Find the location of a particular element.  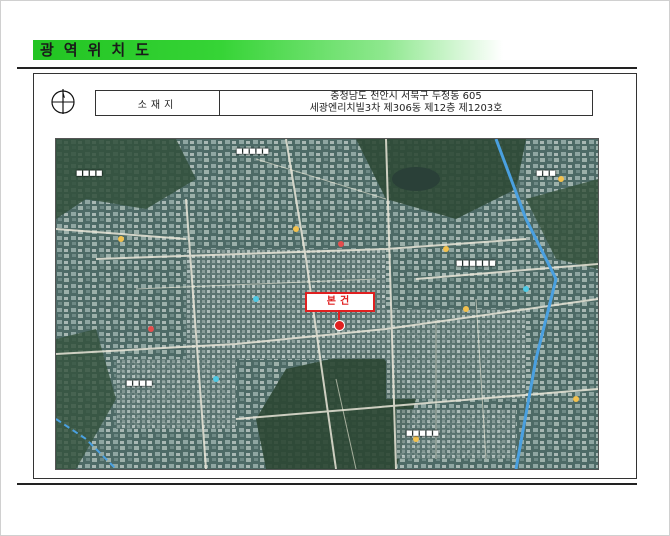

north-compass-icon is located at coordinates (63, 101).